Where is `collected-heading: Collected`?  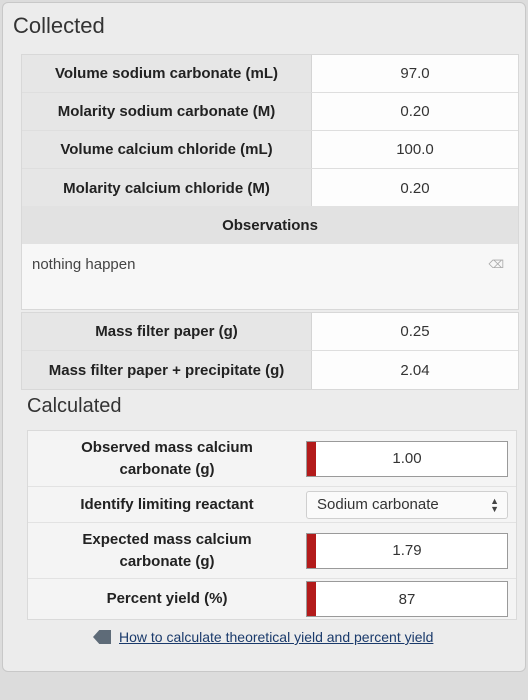
collected-heading: Collected is located at coordinates (59, 25).